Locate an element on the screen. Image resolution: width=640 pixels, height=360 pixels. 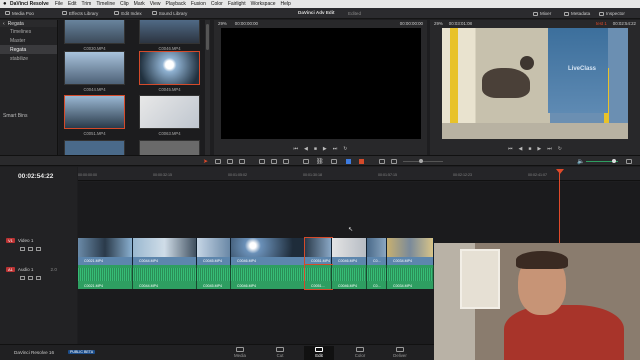
audio-clip: C0021.MP4 is located at coordinates (105, 277).